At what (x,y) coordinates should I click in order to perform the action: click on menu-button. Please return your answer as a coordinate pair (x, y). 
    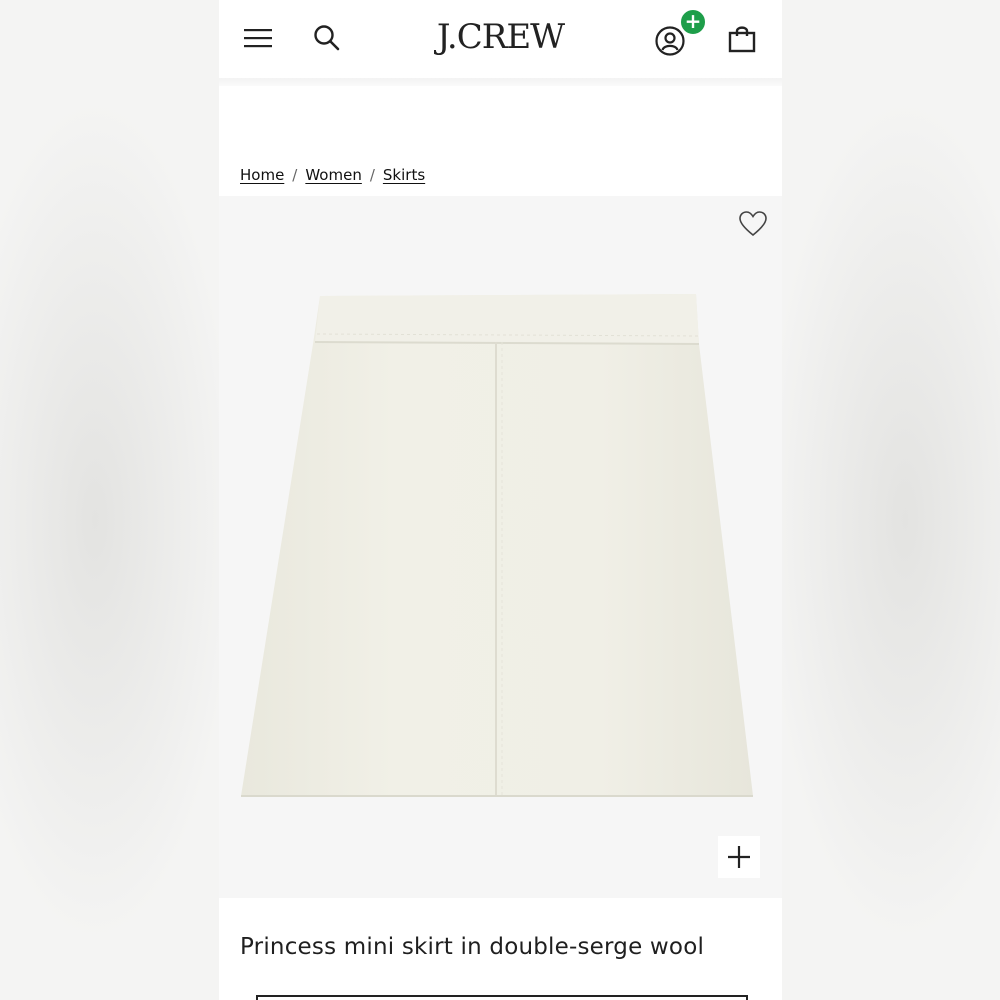
    Looking at the image, I should click on (258, 38).